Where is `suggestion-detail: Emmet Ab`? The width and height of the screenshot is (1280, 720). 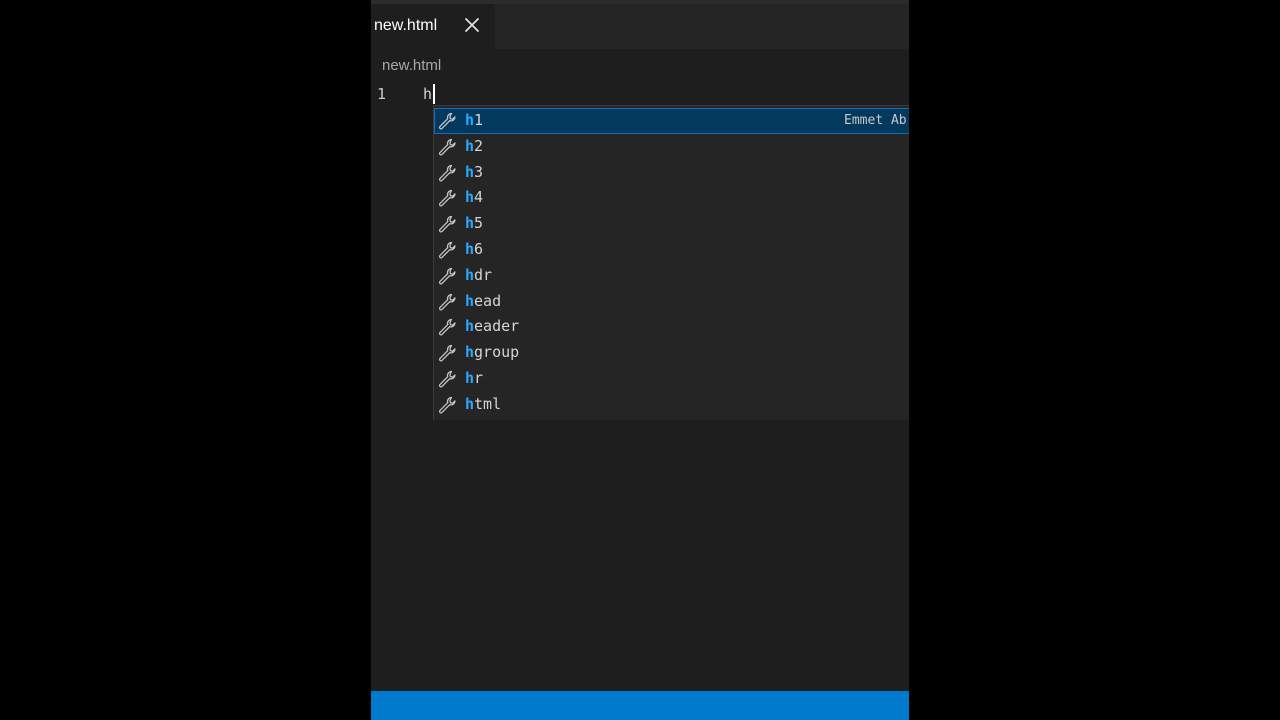 suggestion-detail: Emmet Ab is located at coordinates (875, 120).